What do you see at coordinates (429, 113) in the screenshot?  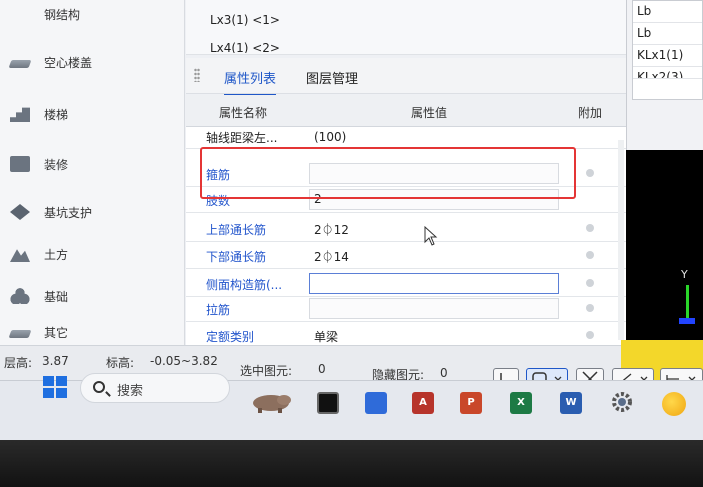 I see `column-header-value: 属性值` at bounding box center [429, 113].